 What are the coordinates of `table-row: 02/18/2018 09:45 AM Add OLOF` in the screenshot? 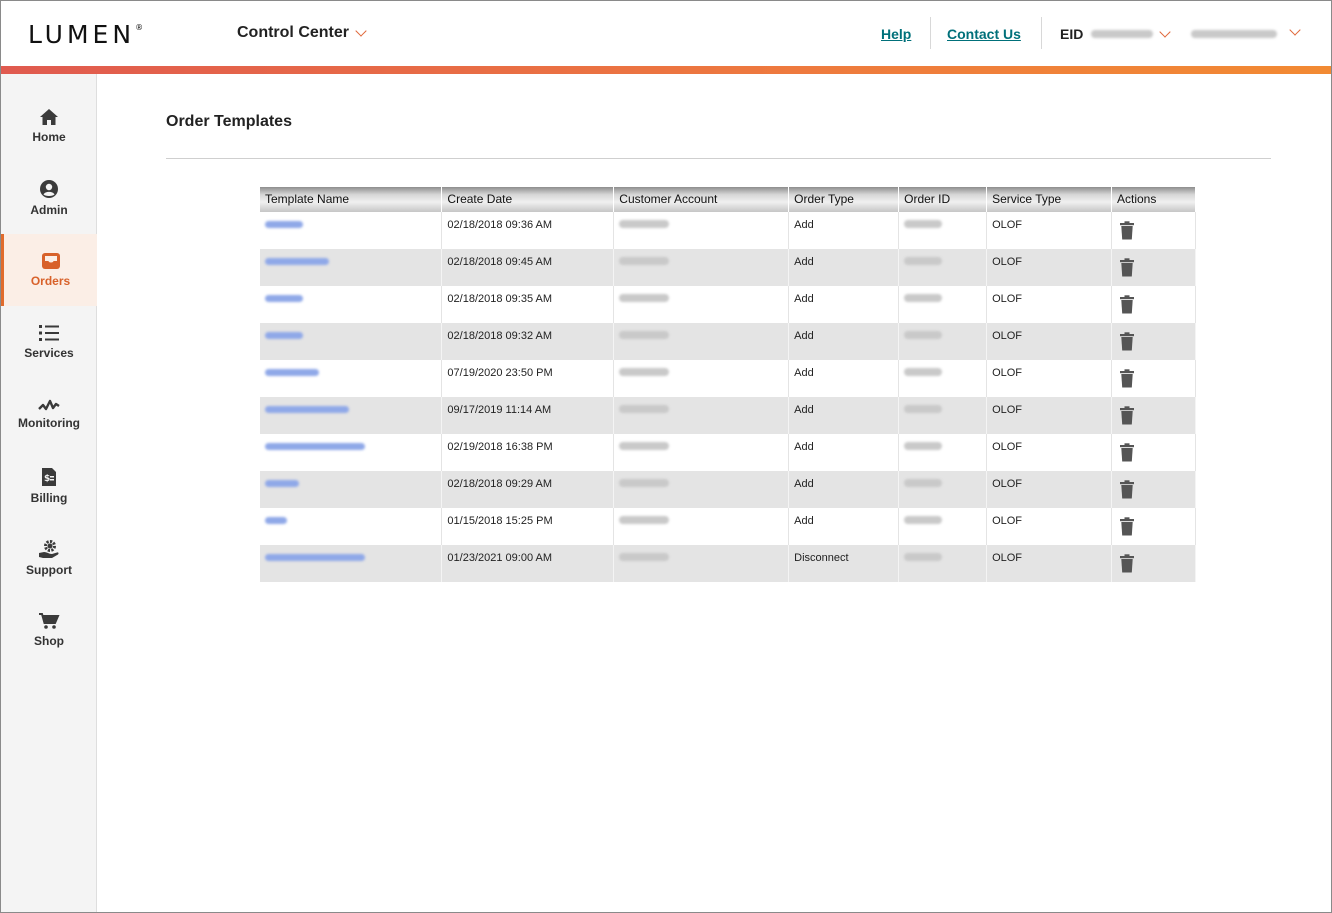 It's located at (728, 267).